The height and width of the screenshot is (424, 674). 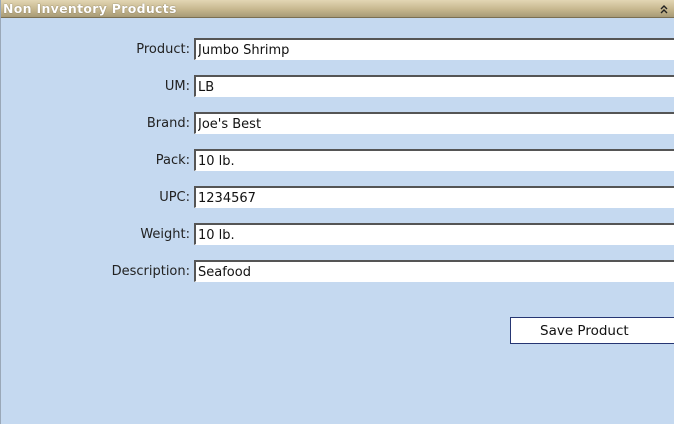 I want to click on upc-input, so click(x=434, y=197).